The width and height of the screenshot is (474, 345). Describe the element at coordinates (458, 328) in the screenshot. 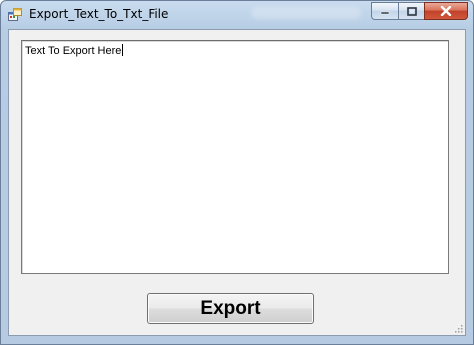

I see `resize-grip-icon` at that location.